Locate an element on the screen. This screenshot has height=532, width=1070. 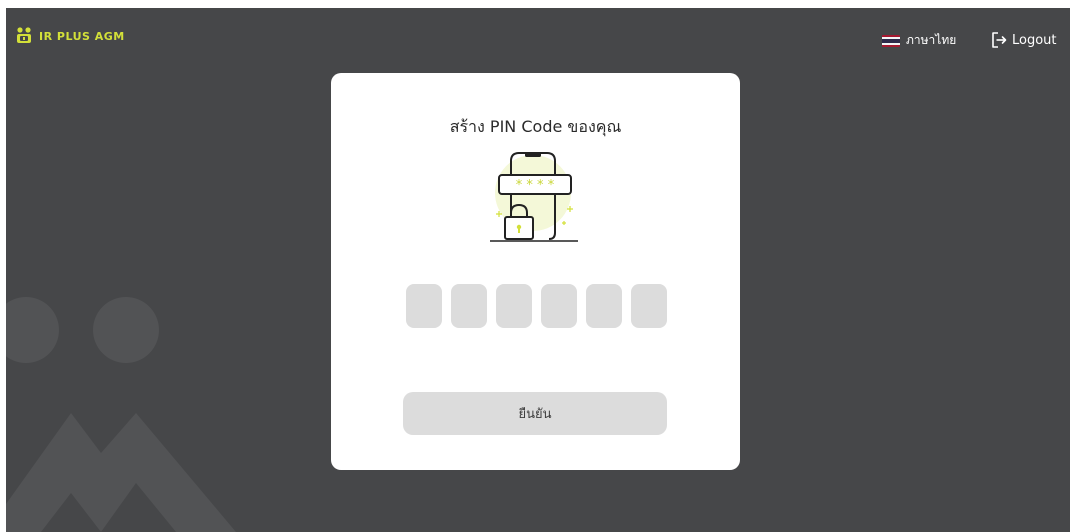
phone-password-lock-icon: * * * * is located at coordinates (534, 197).